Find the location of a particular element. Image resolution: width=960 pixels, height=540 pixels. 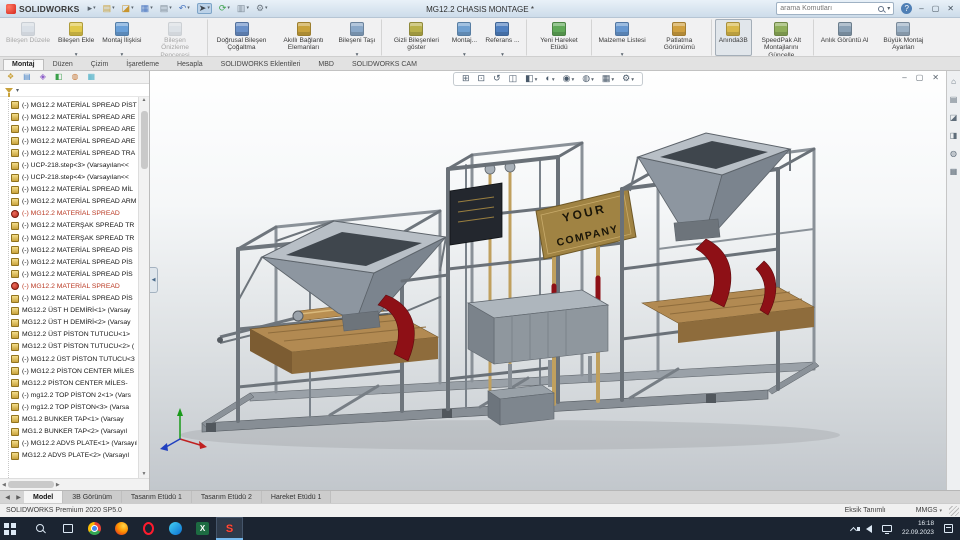

save-icon: ▦ ▾ is located at coordinates (147, 8).